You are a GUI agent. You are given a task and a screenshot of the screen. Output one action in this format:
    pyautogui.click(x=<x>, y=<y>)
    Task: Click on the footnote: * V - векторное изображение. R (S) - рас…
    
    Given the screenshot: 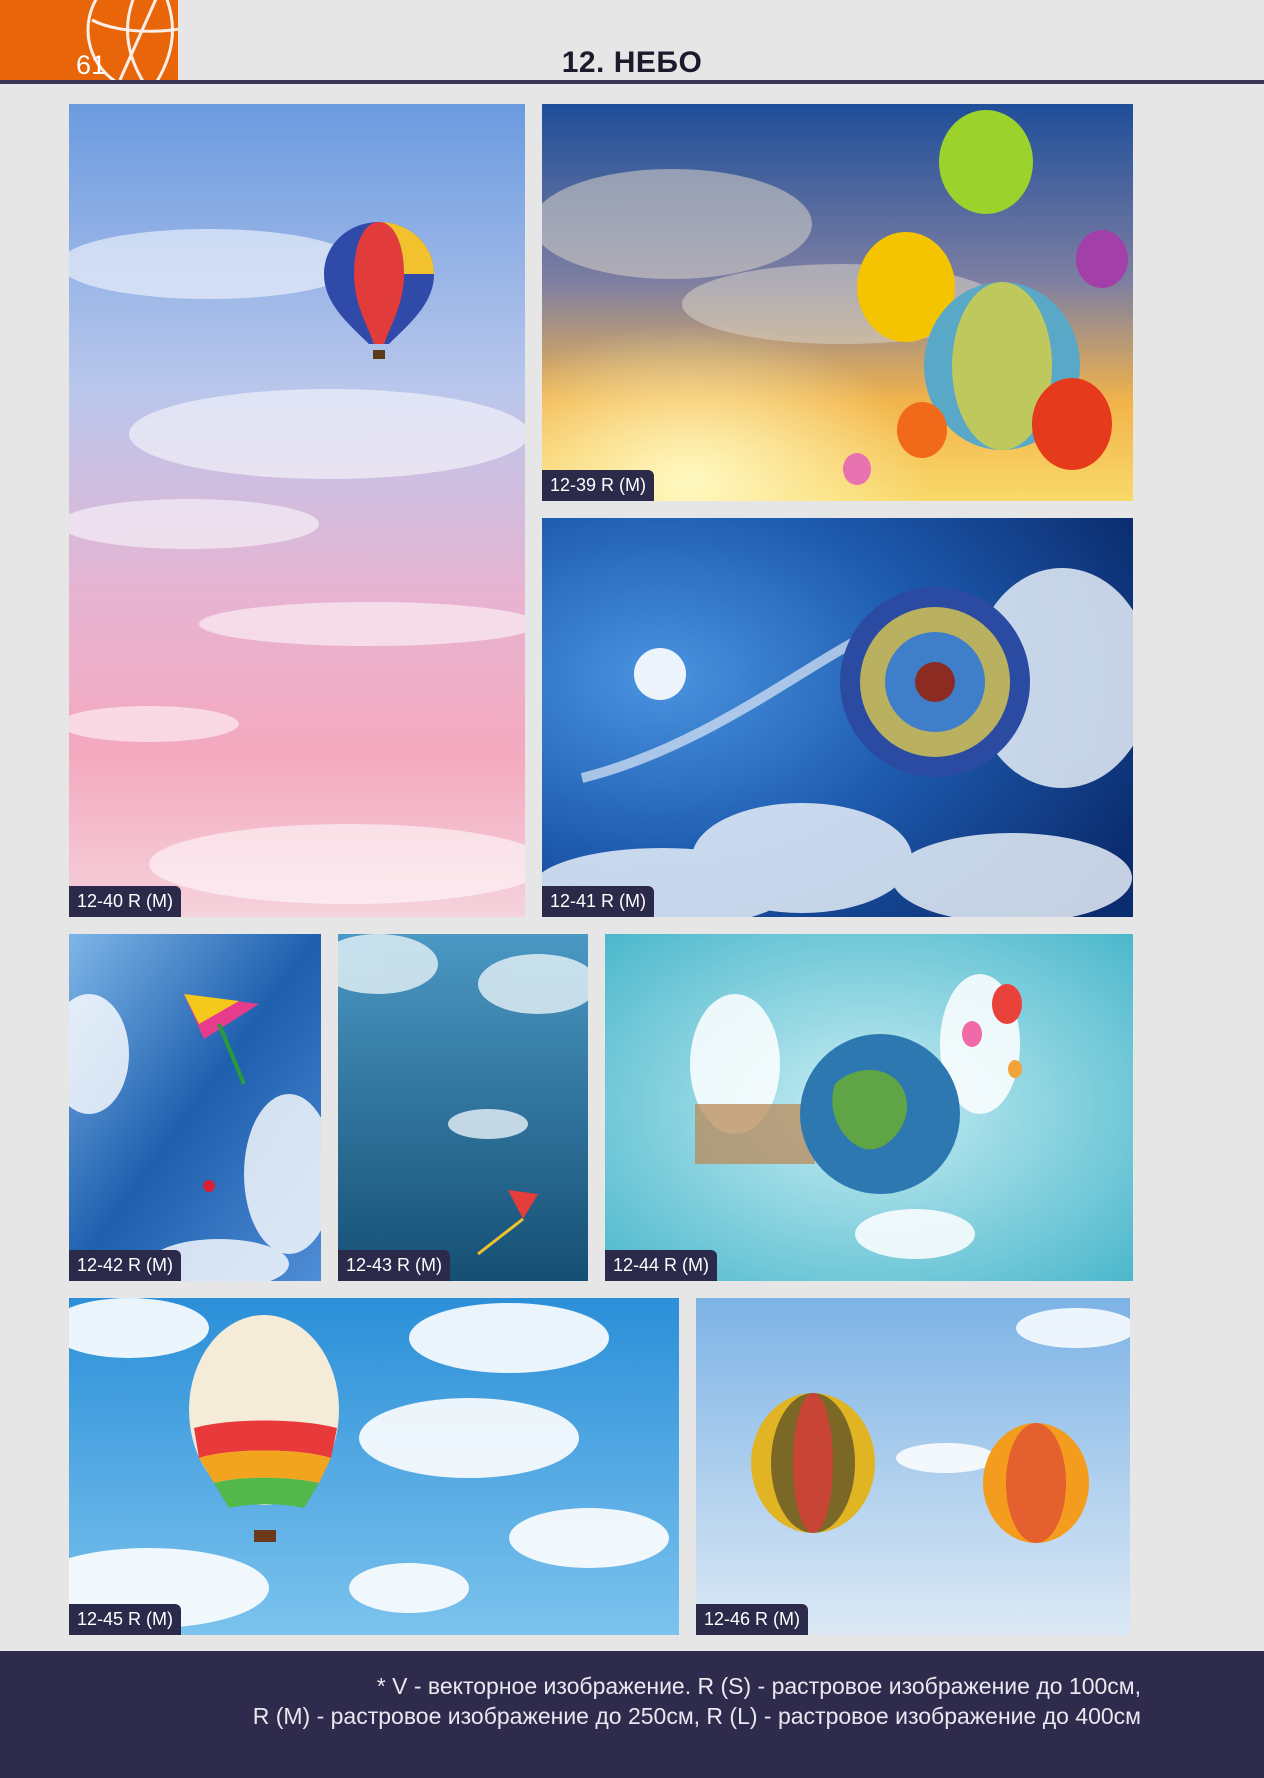 What is the action you would take?
    pyautogui.click(x=697, y=1701)
    